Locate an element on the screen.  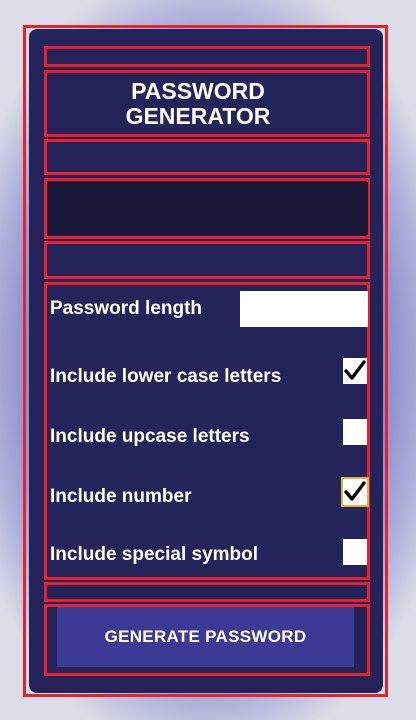
symbol-label: Include special symbol is located at coordinates (154, 554).